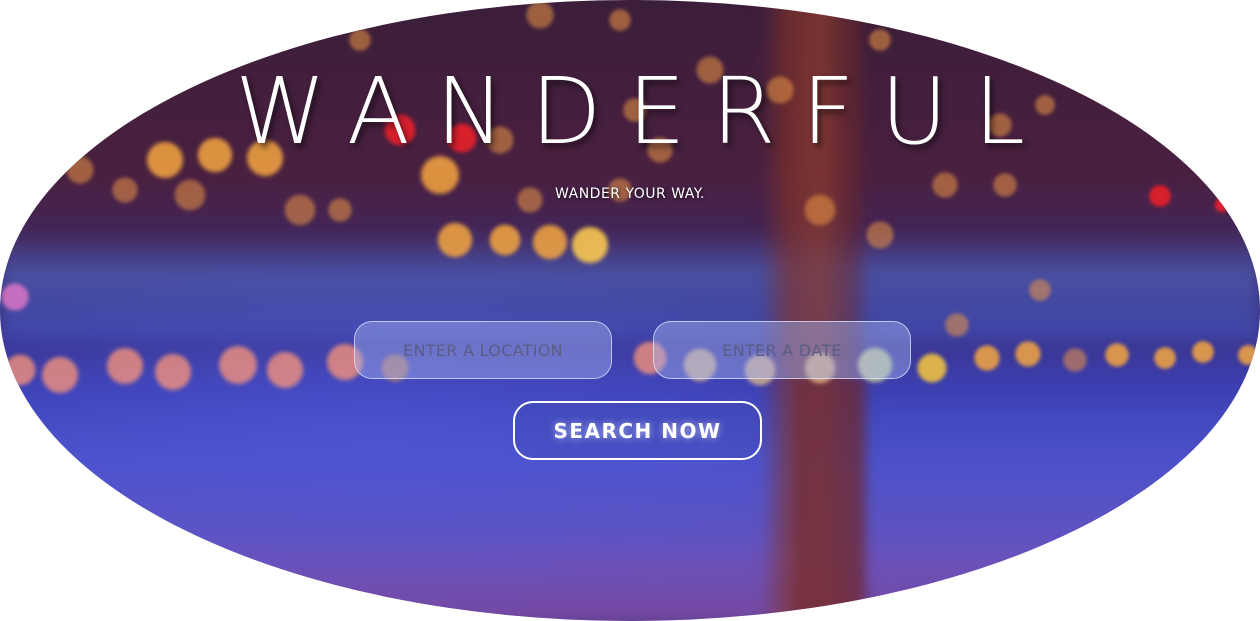  Describe the element at coordinates (483, 350) in the screenshot. I see `location-input` at that location.